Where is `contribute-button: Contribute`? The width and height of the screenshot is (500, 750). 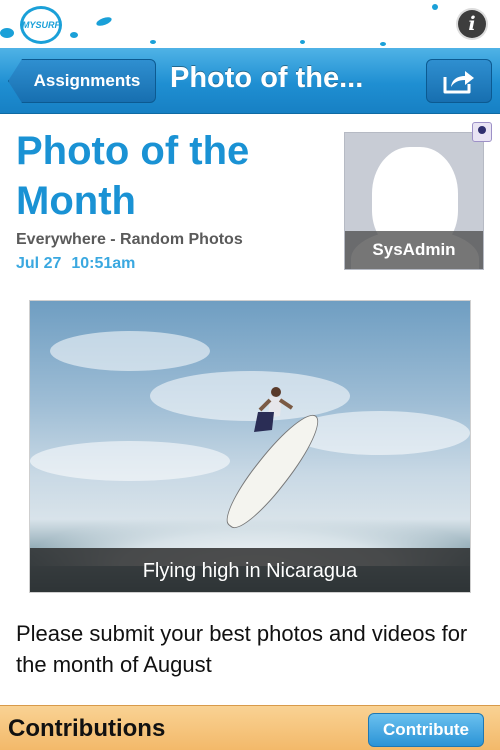
contribute-button: Contribute is located at coordinates (426, 730).